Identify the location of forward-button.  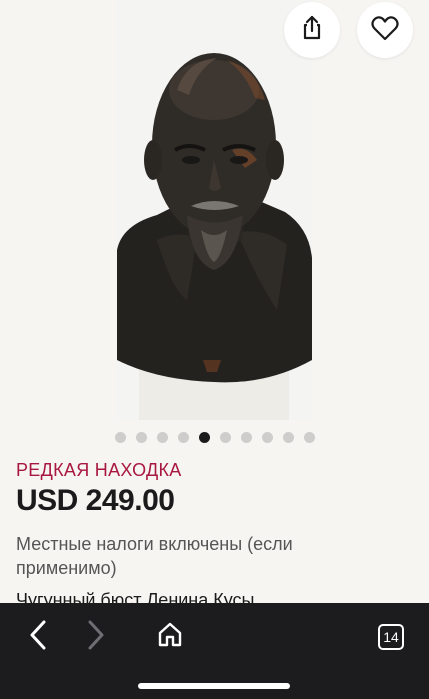
(96, 637).